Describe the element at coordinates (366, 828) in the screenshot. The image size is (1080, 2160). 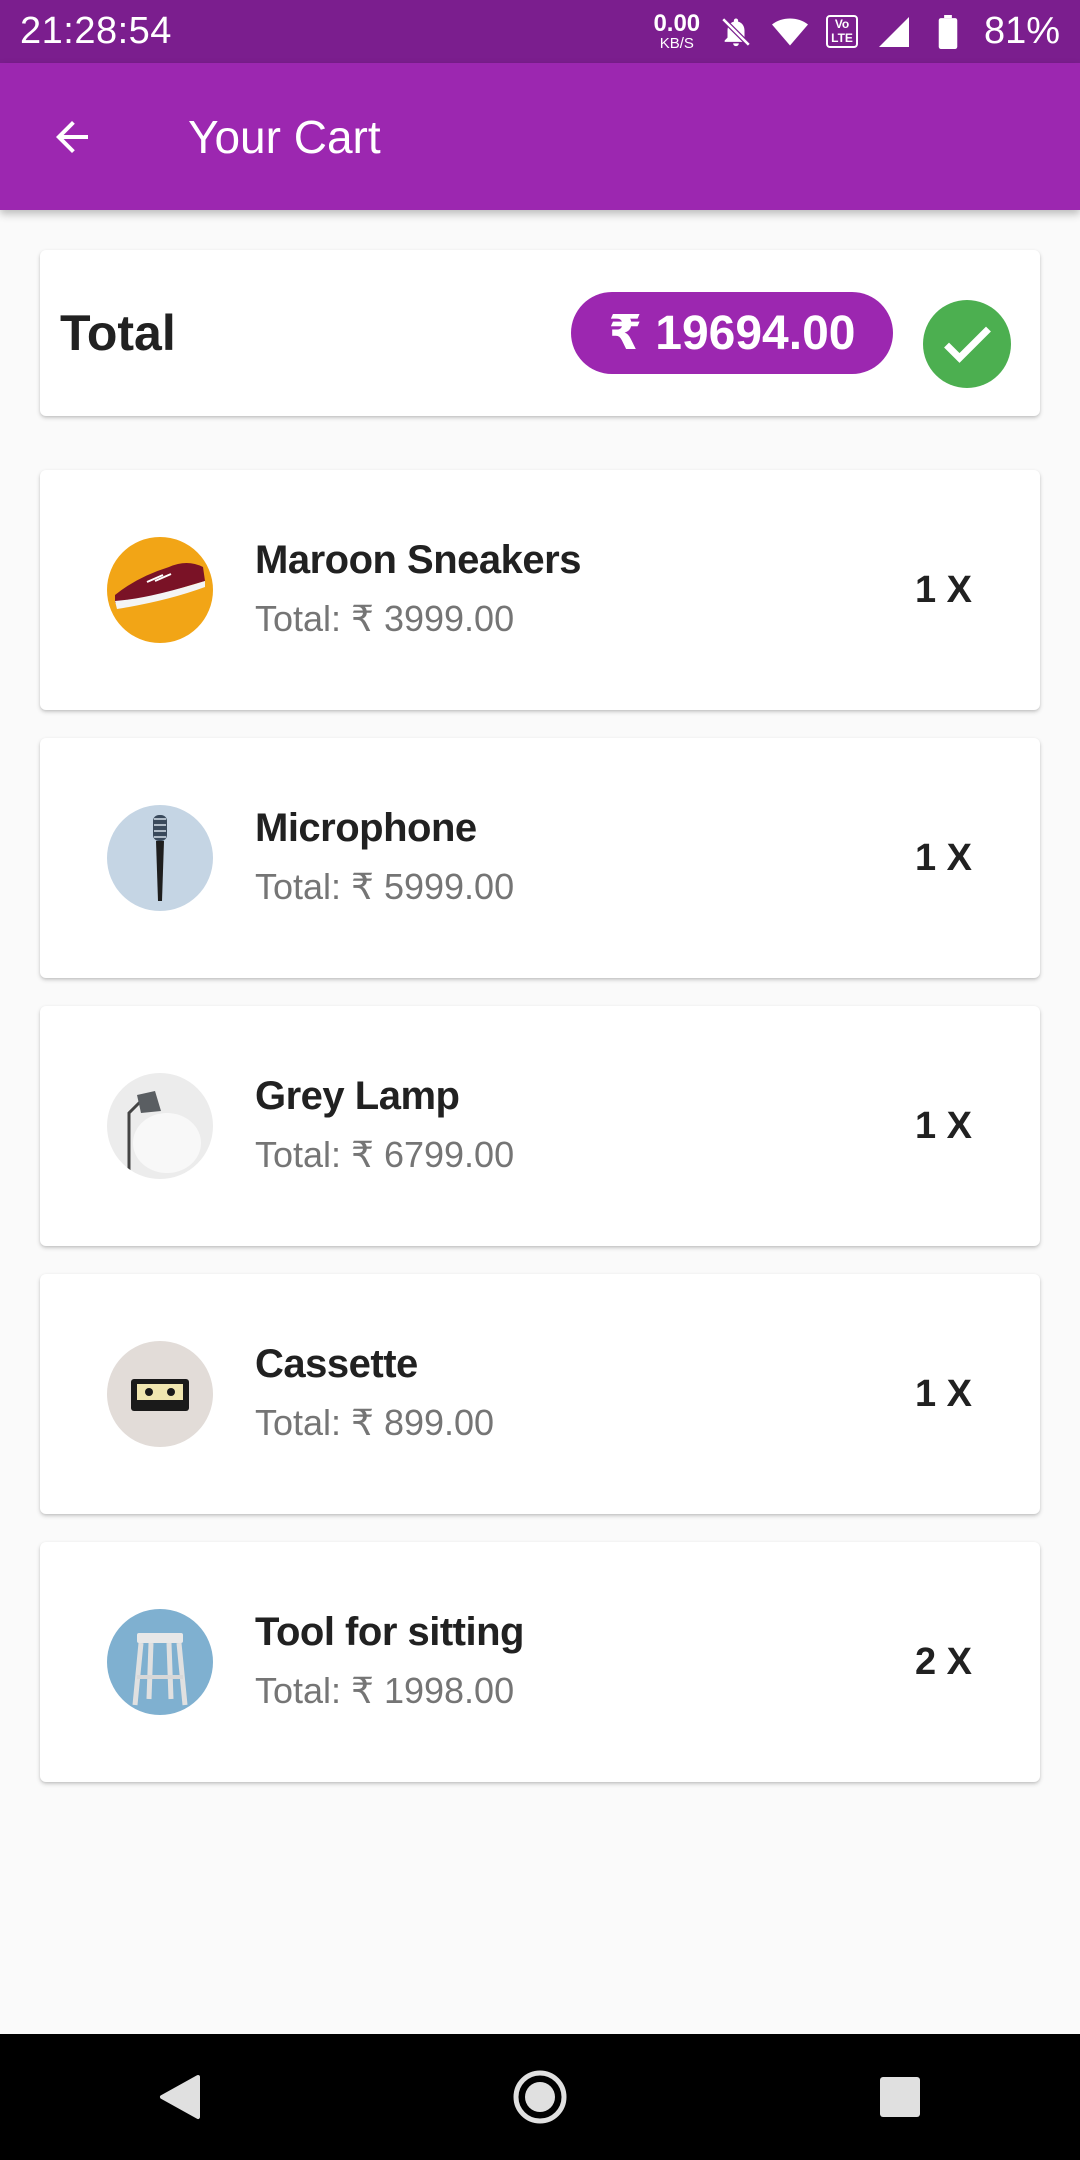
I see `item-name: Microphone` at that location.